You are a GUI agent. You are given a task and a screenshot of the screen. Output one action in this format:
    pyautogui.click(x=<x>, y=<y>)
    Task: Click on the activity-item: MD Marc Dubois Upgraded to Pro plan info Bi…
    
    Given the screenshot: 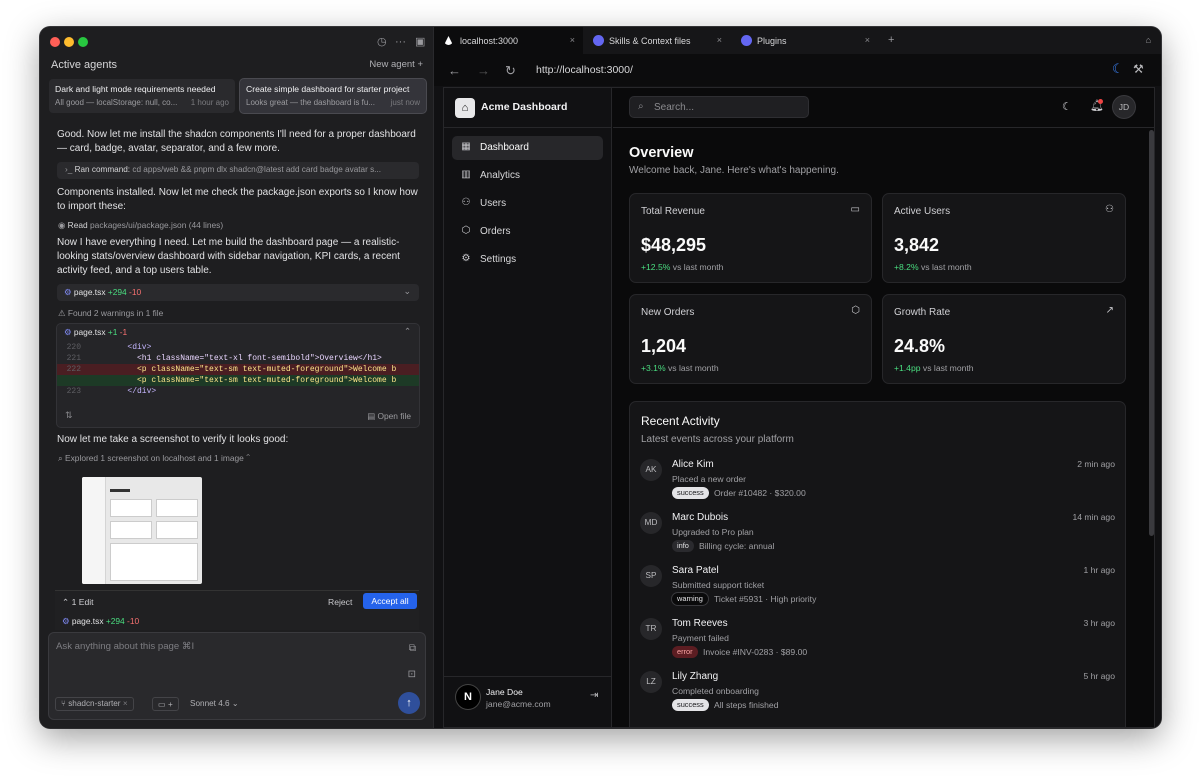 What is the action you would take?
    pyautogui.click(x=877, y=537)
    